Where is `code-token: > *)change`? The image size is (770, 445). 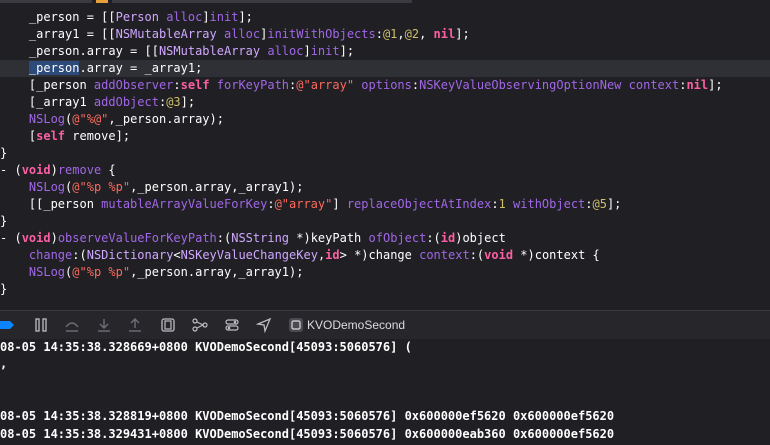
code-token: > *)change is located at coordinates (379, 255).